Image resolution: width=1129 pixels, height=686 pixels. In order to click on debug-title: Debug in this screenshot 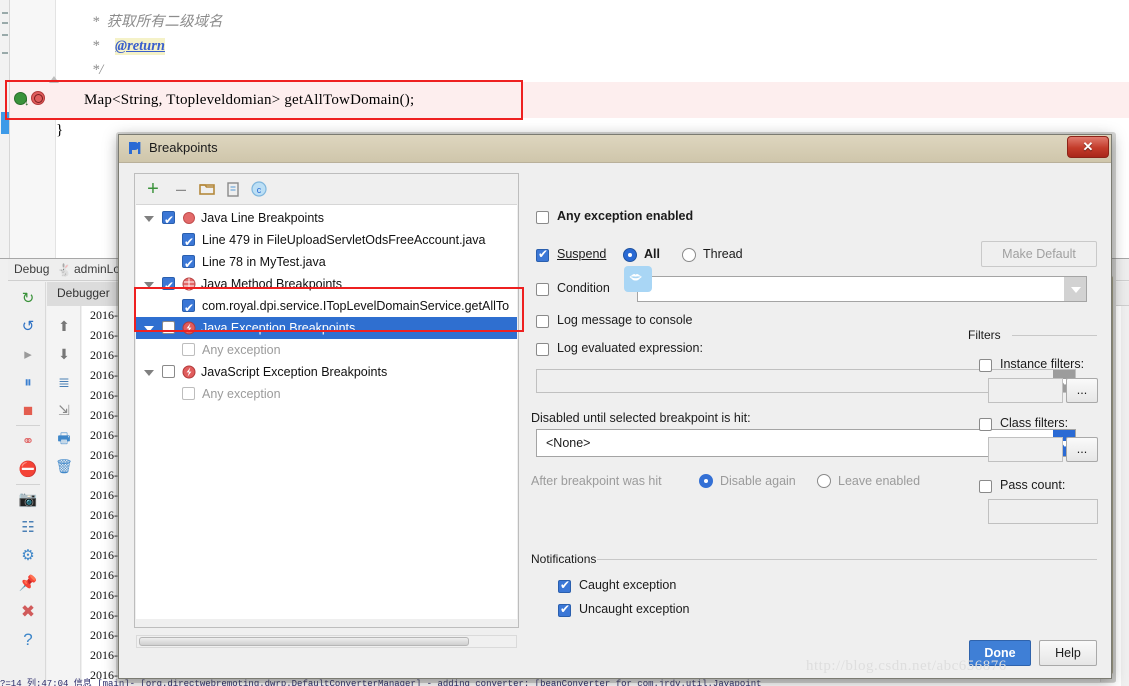, I will do `click(32, 269)`.